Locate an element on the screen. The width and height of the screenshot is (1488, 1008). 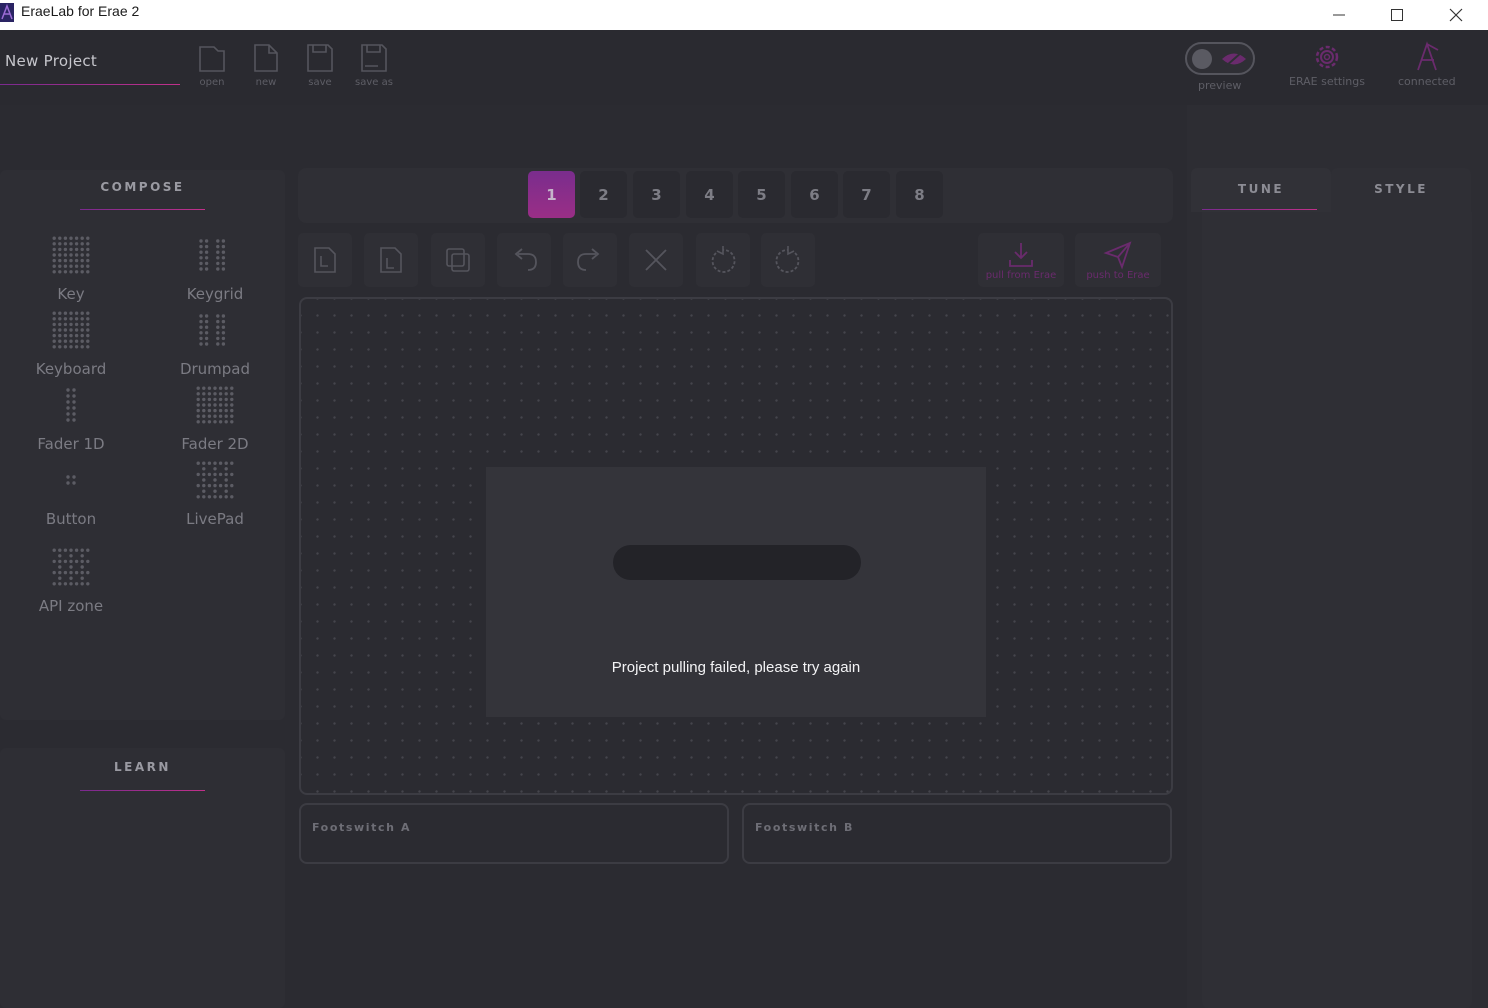
erae-settings-button: ERAE settings is located at coordinates (1327, 64).